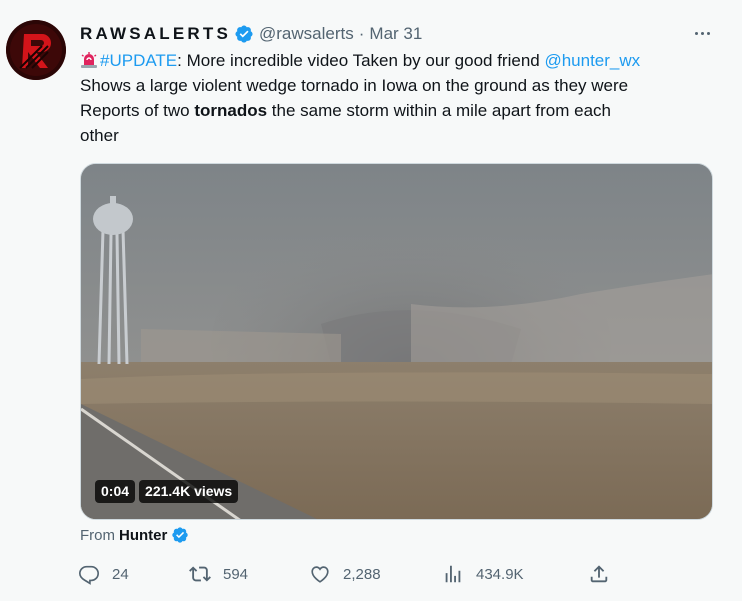 Image resolution: width=742 pixels, height=601 pixels. I want to click on reply-button: 24, so click(103, 574).